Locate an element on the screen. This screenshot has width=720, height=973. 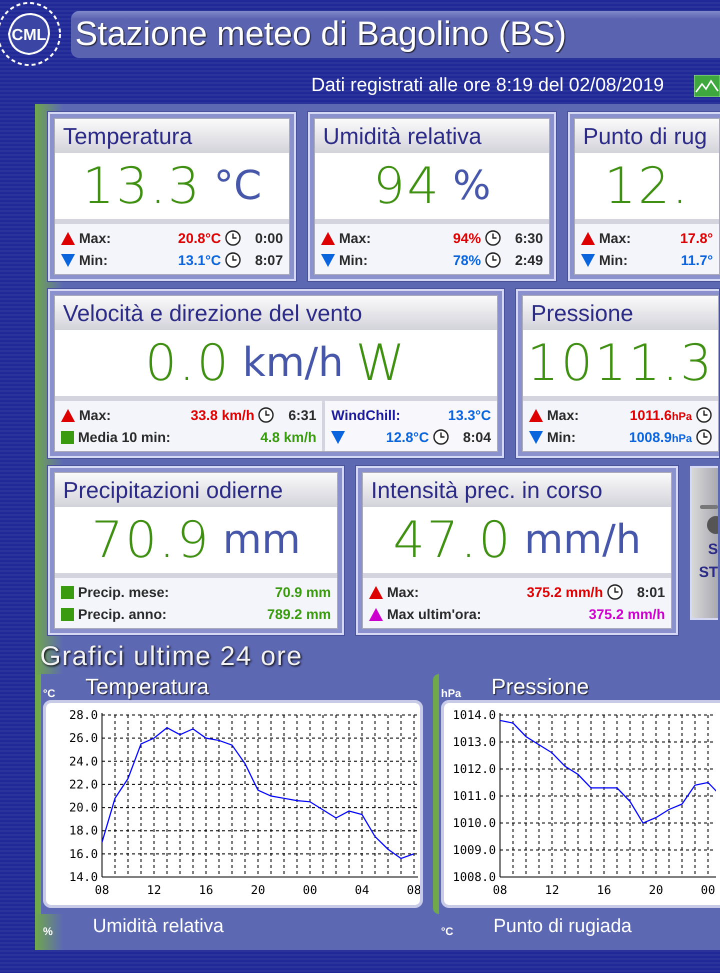
wind-direction: W is located at coordinates (381, 363).